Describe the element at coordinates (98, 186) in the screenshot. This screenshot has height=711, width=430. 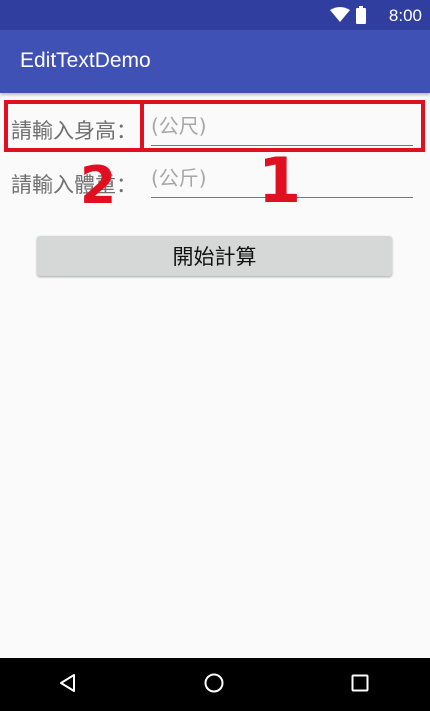
I see `annotation-marker-2: 2` at that location.